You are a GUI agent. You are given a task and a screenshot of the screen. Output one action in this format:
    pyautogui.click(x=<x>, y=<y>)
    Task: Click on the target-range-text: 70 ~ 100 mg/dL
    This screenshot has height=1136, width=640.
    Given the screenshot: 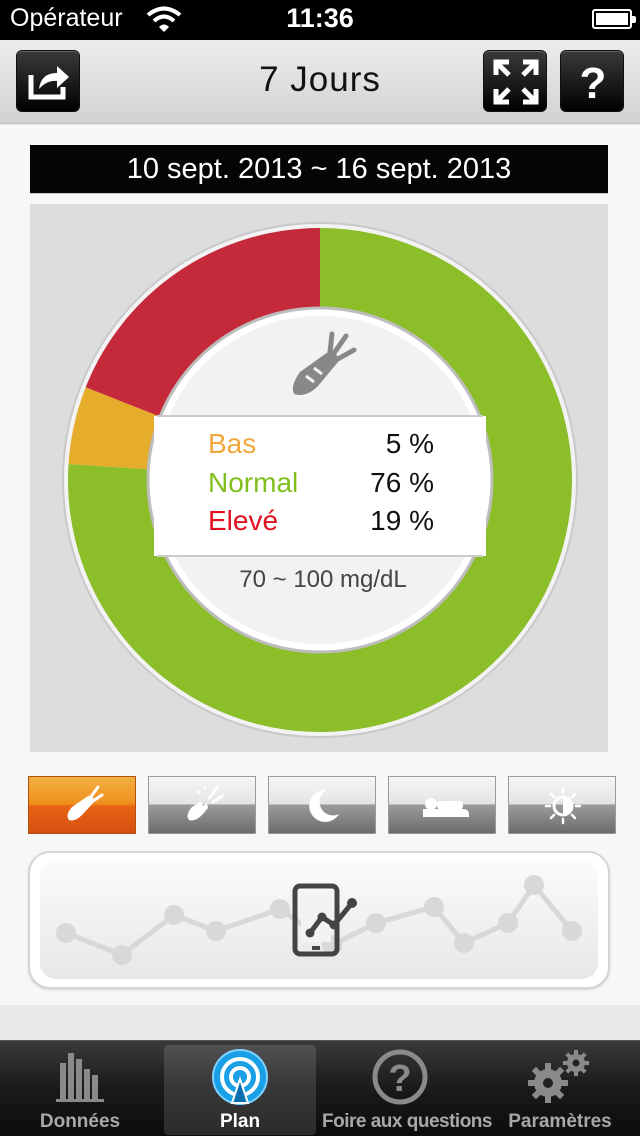 What is the action you would take?
    pyautogui.click(x=323, y=579)
    